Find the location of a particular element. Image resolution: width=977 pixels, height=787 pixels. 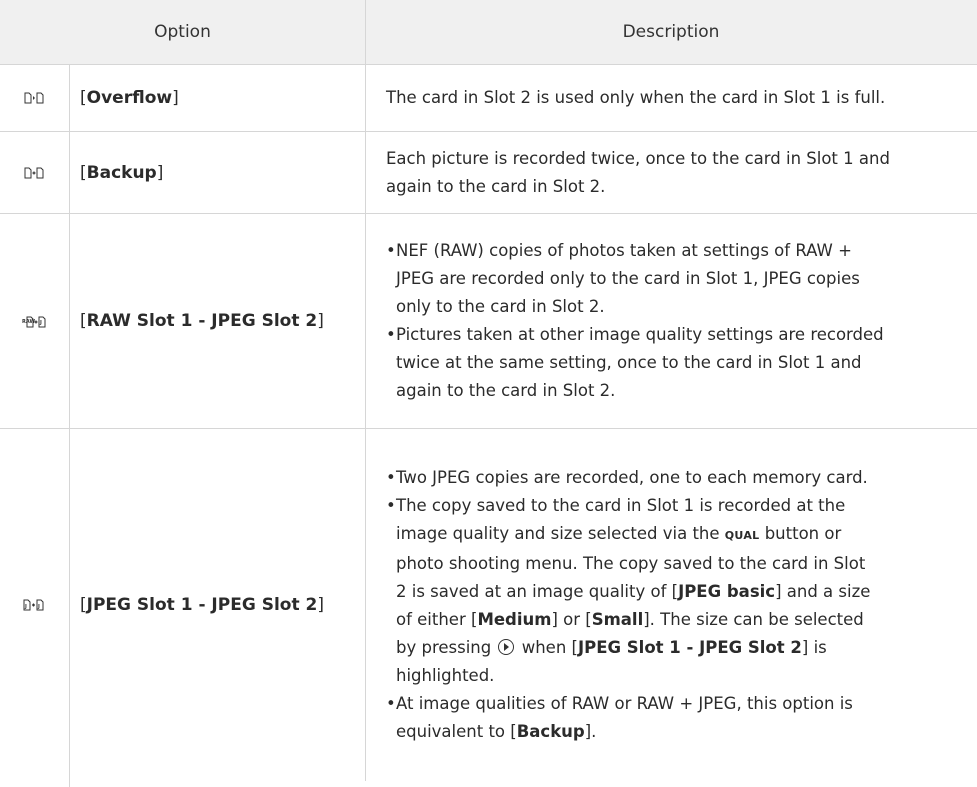

backup-icon is located at coordinates (34, 172).